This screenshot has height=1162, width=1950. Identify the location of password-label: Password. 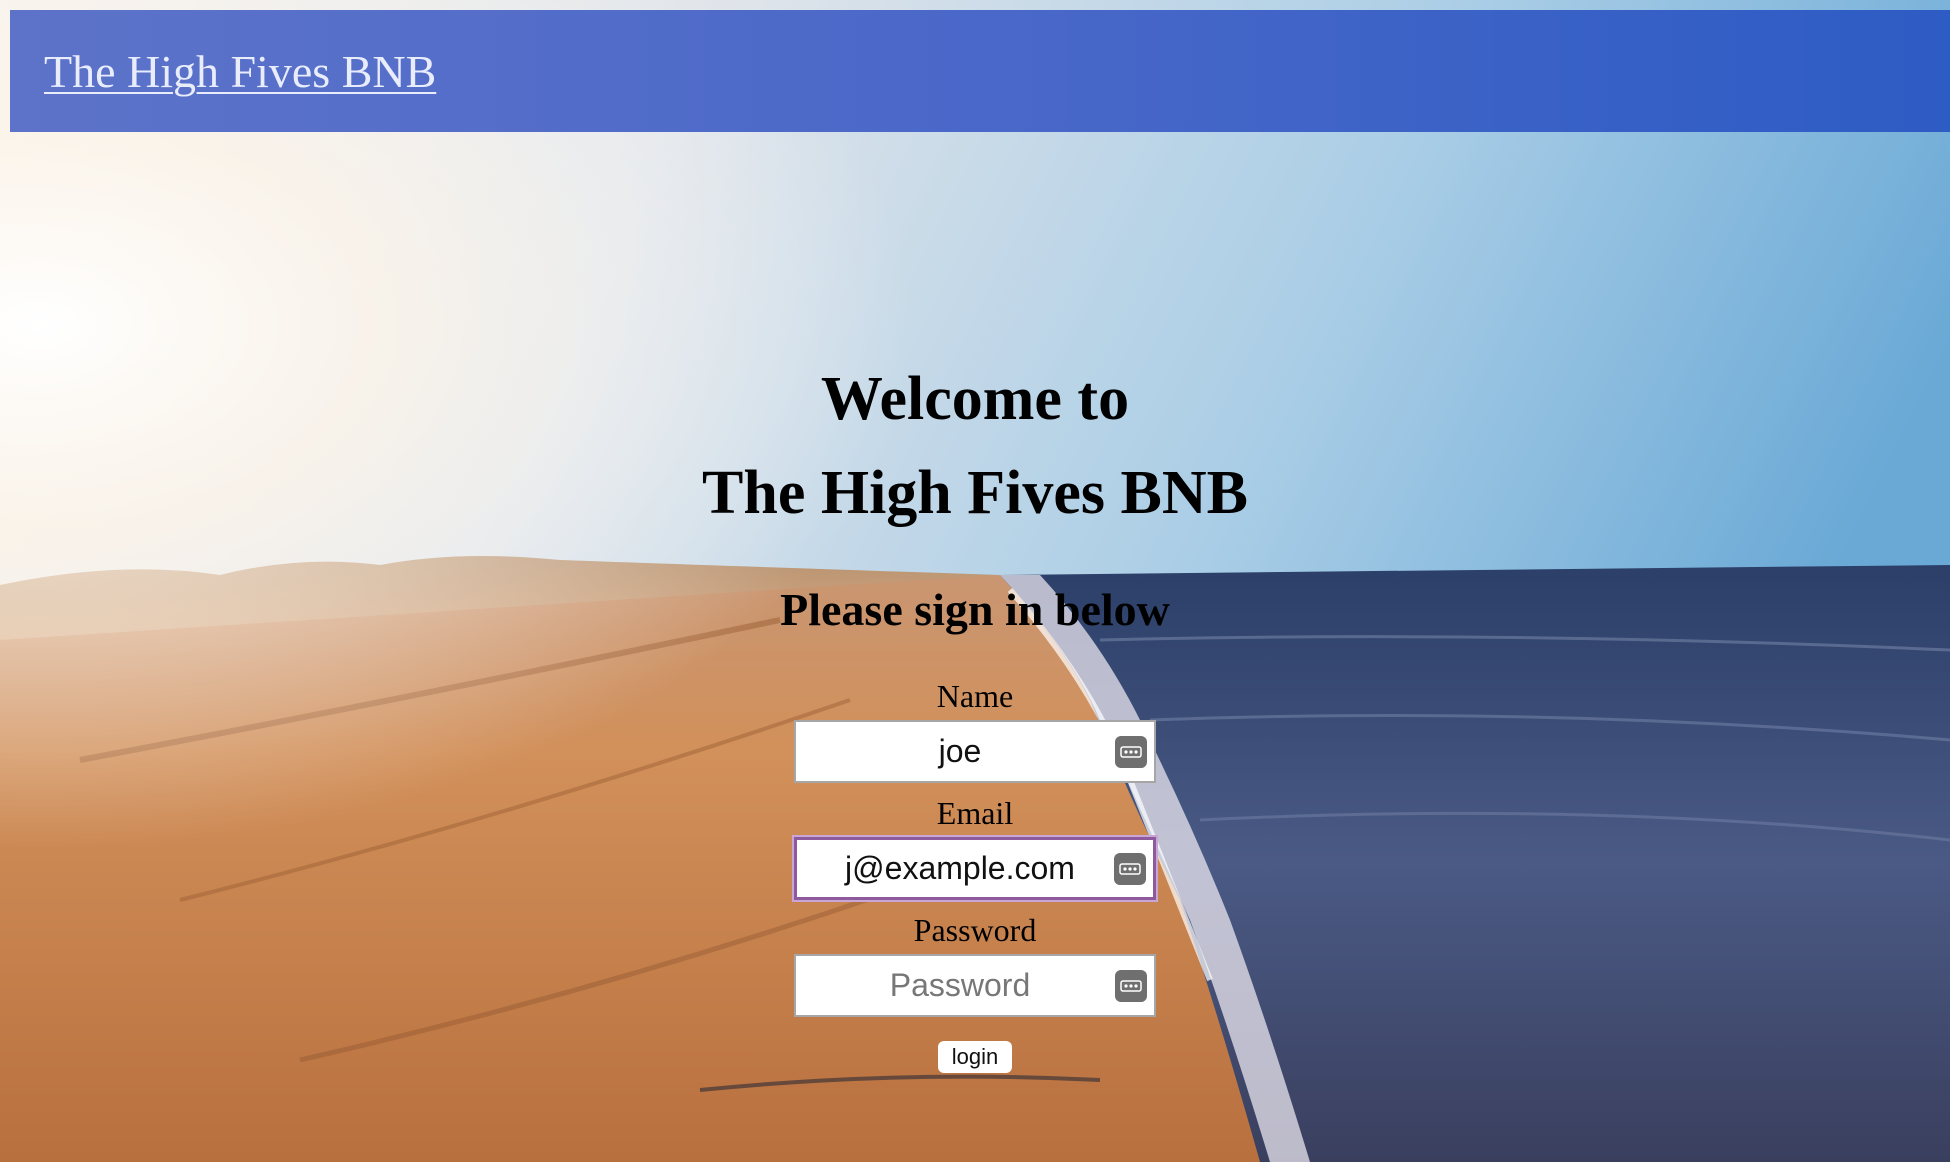
(975, 930).